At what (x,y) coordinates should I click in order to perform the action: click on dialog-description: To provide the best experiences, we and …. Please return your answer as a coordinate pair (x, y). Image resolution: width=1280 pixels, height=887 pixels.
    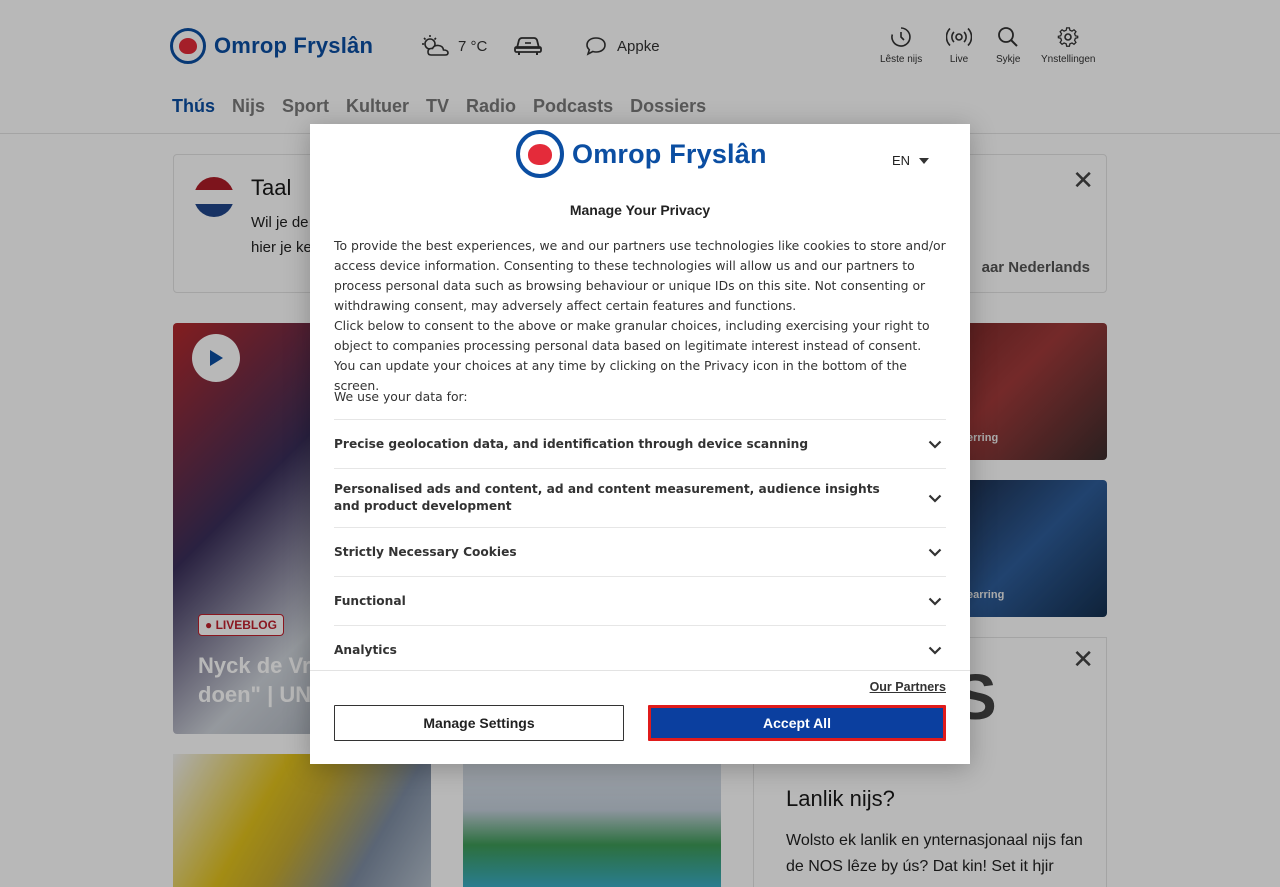
    Looking at the image, I should click on (640, 316).